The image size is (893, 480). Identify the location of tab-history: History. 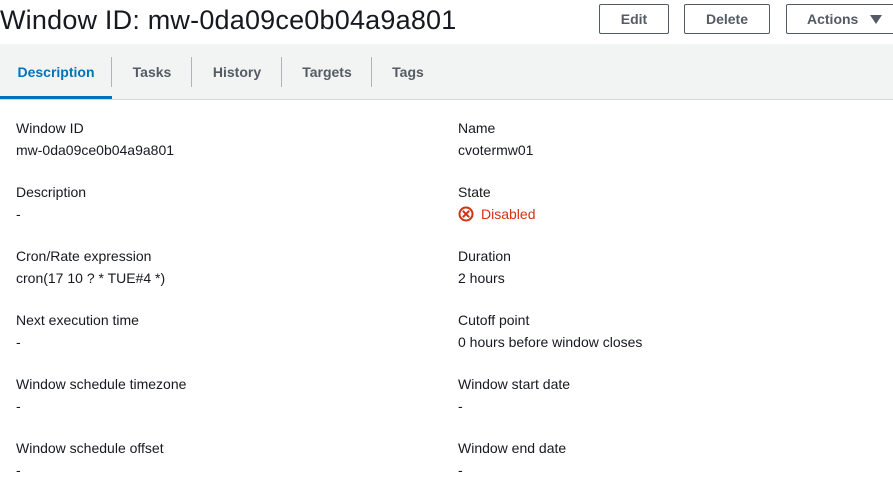
(237, 71).